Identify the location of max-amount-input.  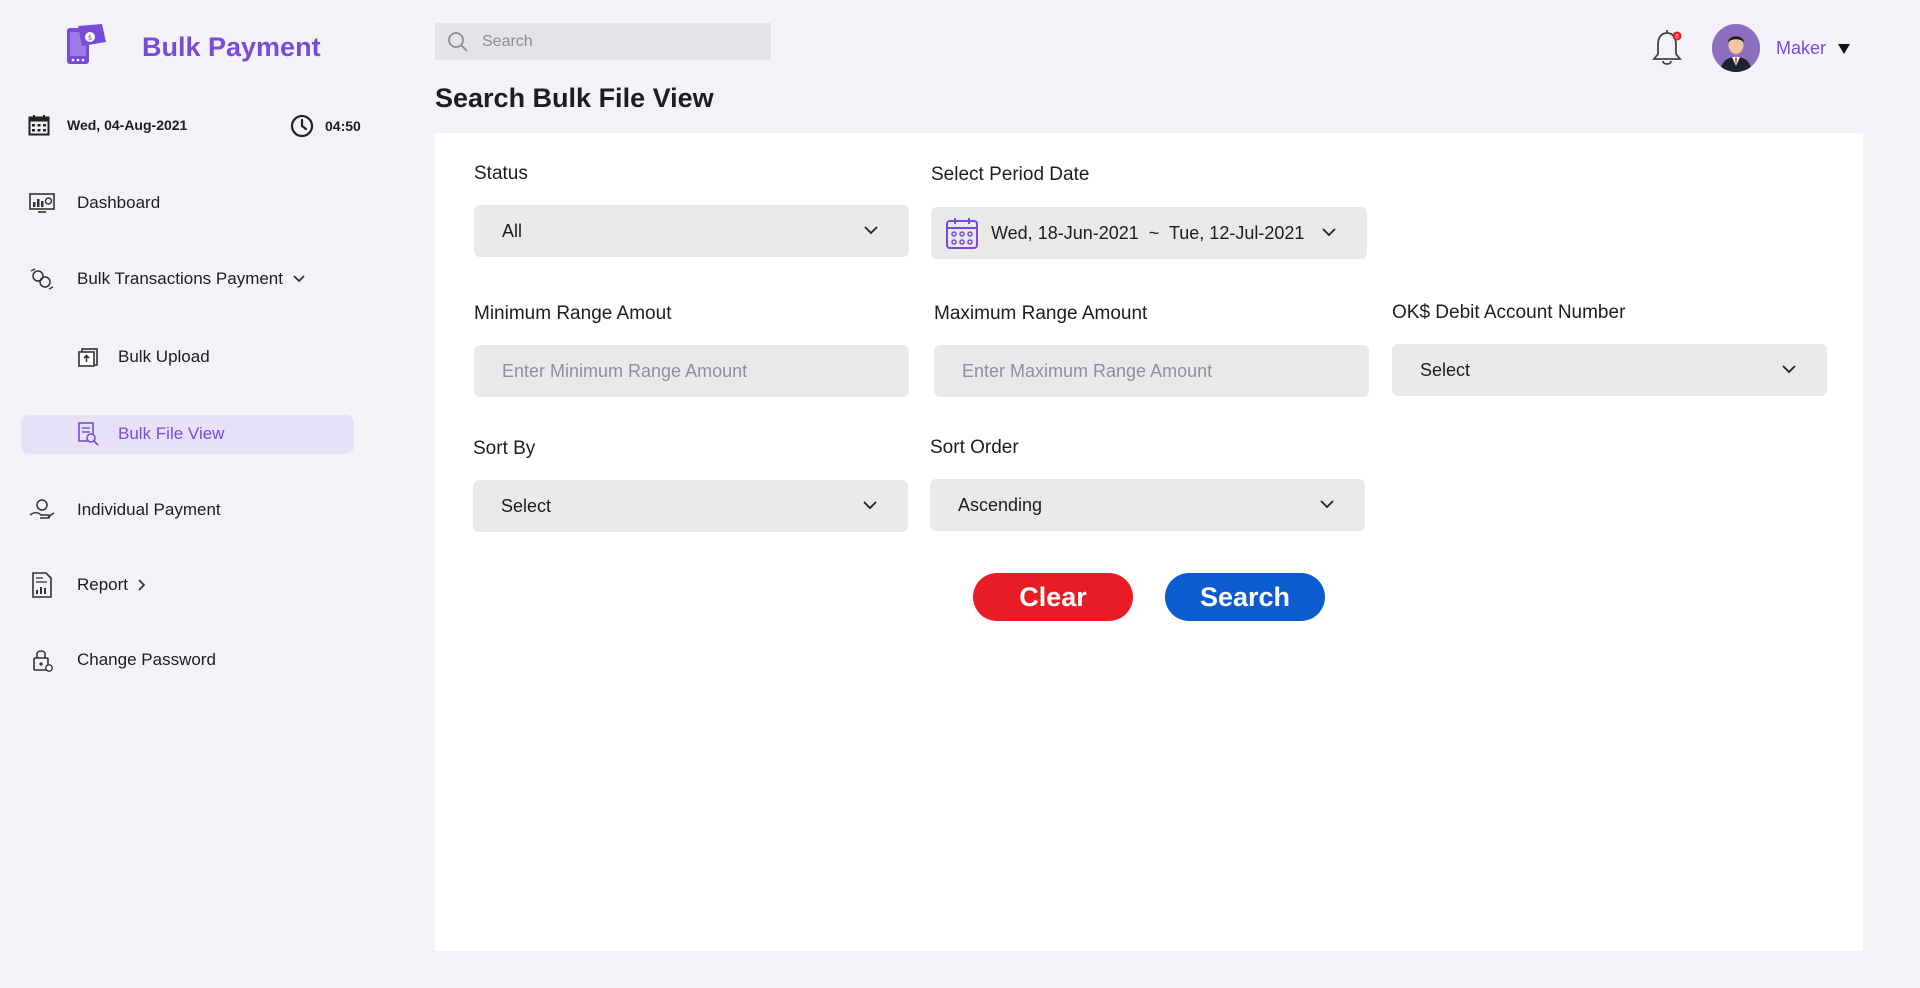
(1152, 371).